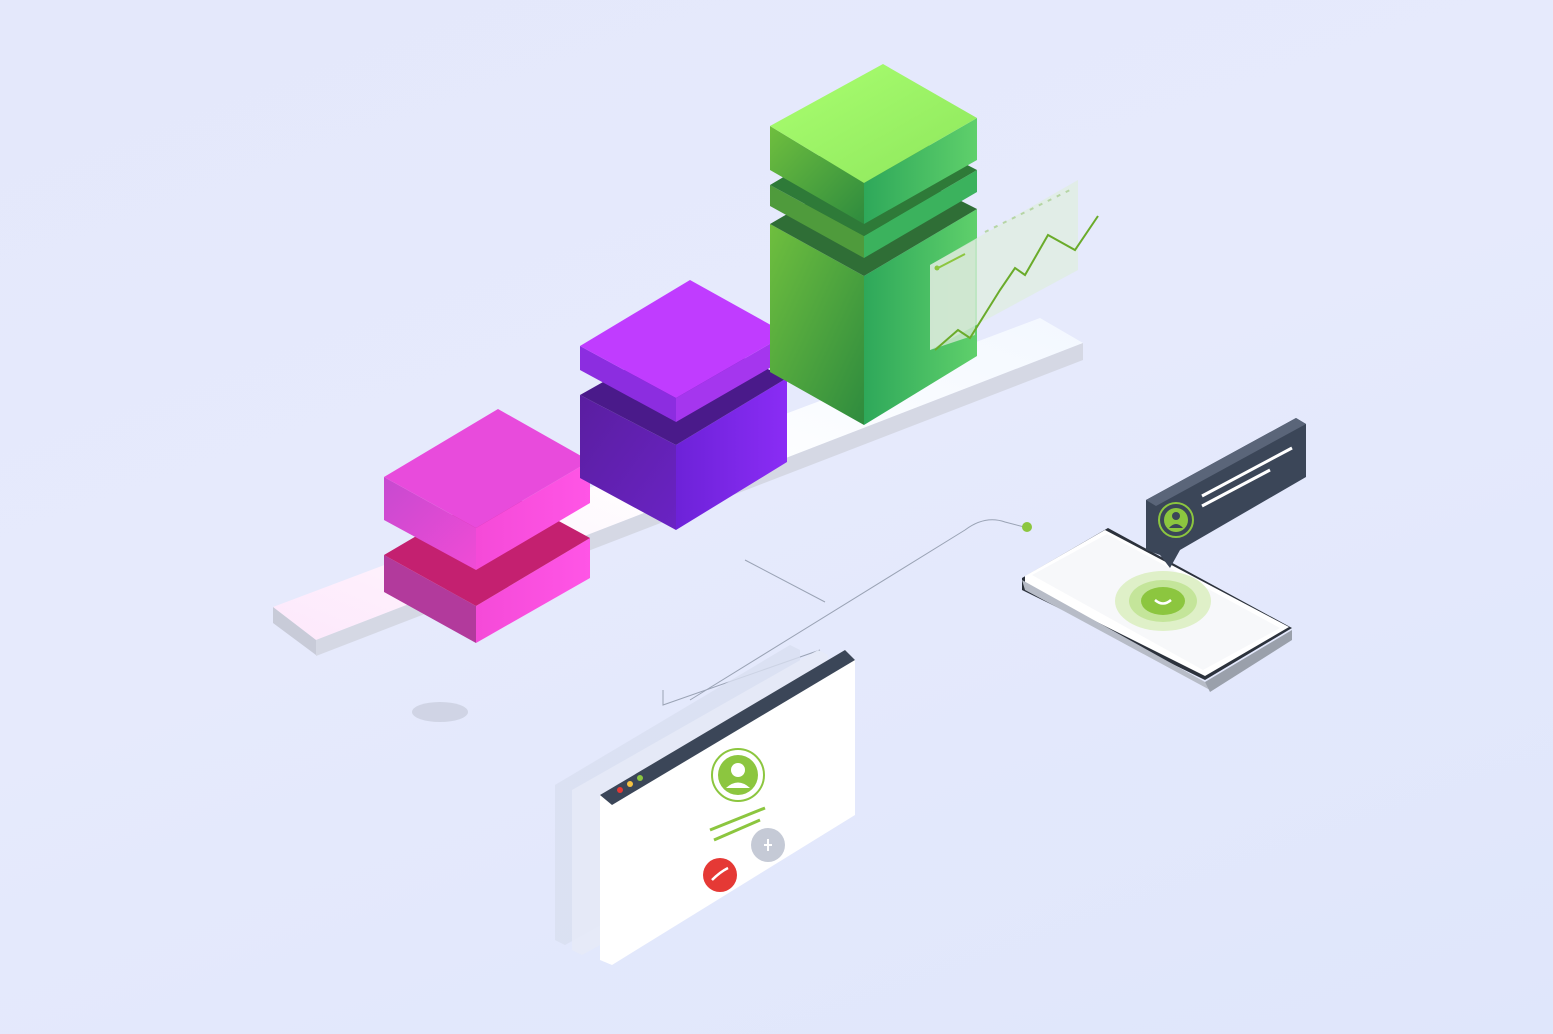 This screenshot has height=1034, width=1553. I want to click on video-call-window, so click(705, 805).